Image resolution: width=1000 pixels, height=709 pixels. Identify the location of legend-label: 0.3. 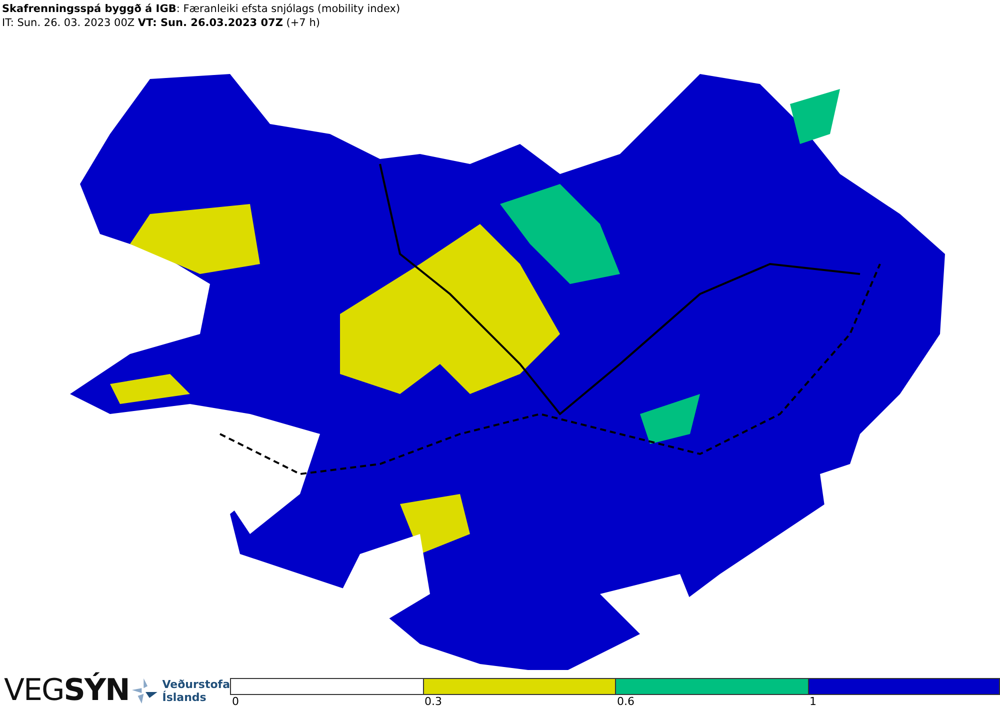
(433, 701).